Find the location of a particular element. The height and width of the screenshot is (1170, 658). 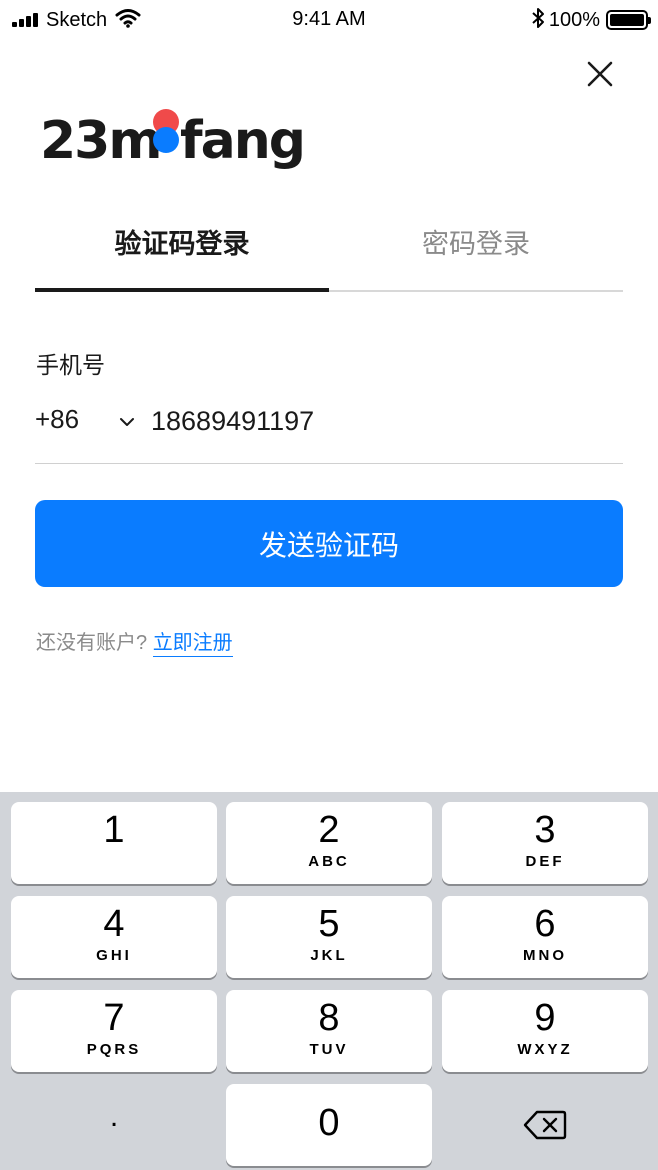

key-digit: 0 is located at coordinates (329, 1123).